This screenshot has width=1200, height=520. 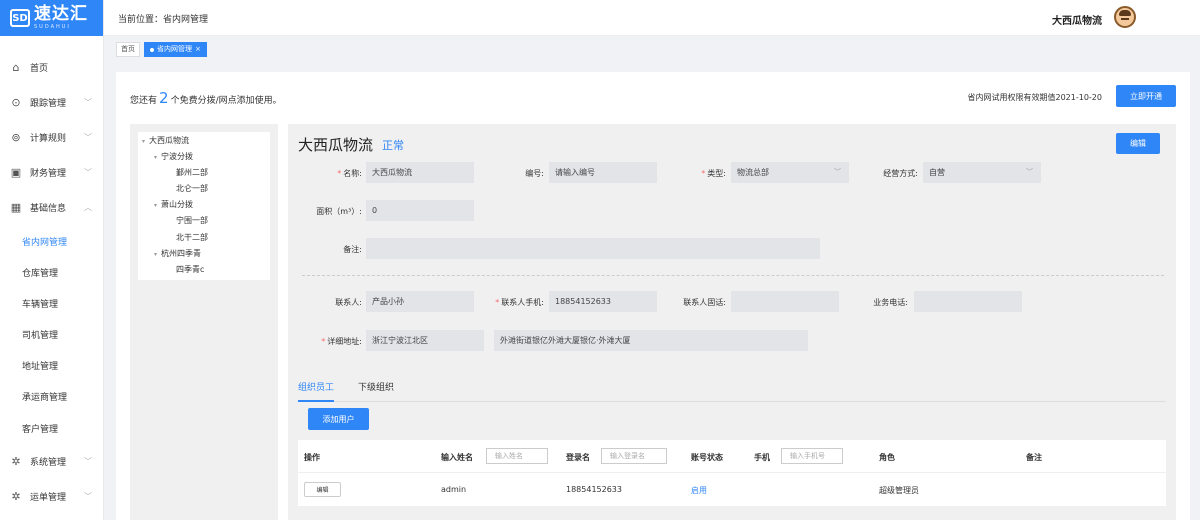 What do you see at coordinates (181, 253) in the screenshot?
I see `tree-node-label: 杭州四季青` at bounding box center [181, 253].